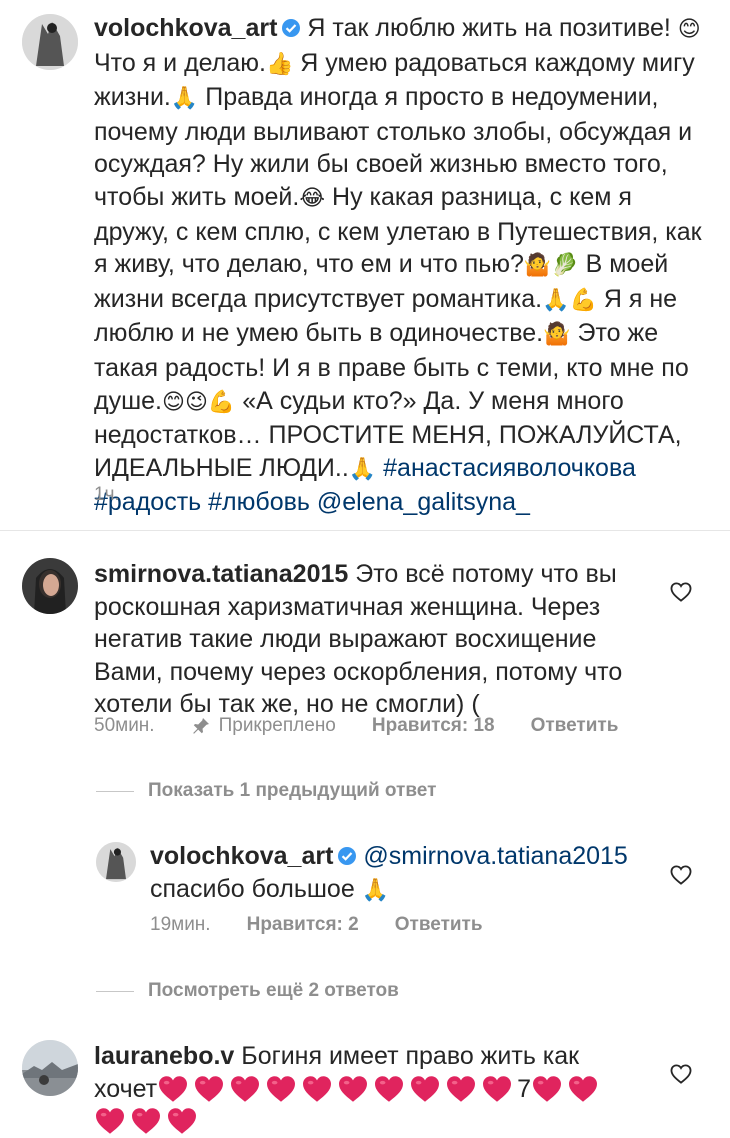  What do you see at coordinates (200, 726) in the screenshot?
I see `pin-icon` at bounding box center [200, 726].